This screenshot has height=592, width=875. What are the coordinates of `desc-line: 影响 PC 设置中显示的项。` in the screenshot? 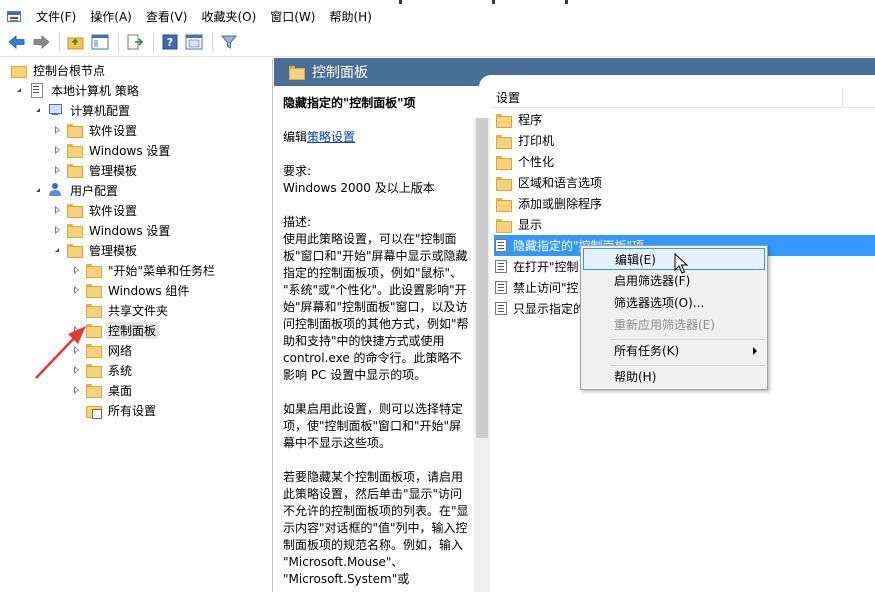 It's located at (355, 375).